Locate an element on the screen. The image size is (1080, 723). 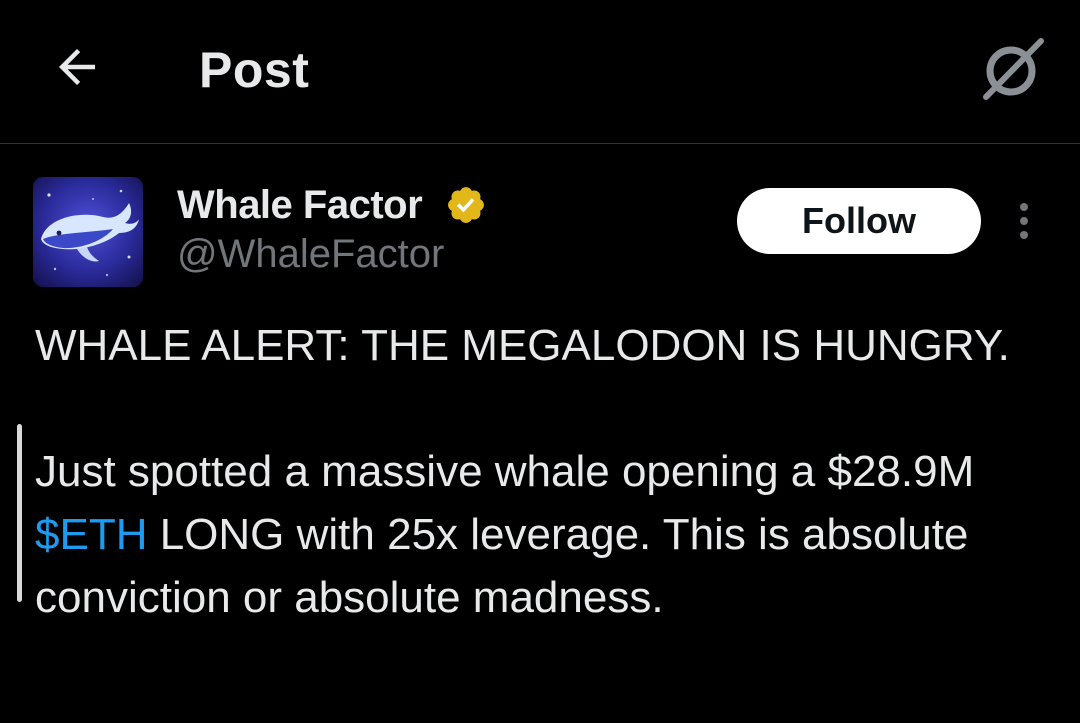
scroll-indicator is located at coordinates (19, 513).